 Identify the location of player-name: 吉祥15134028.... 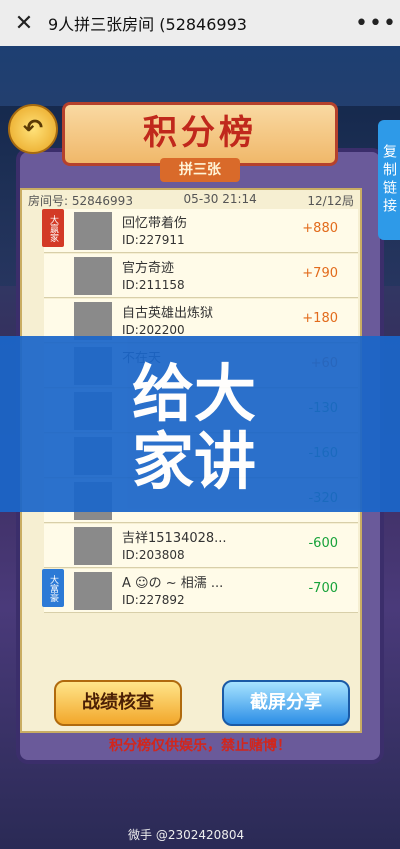
(174, 538).